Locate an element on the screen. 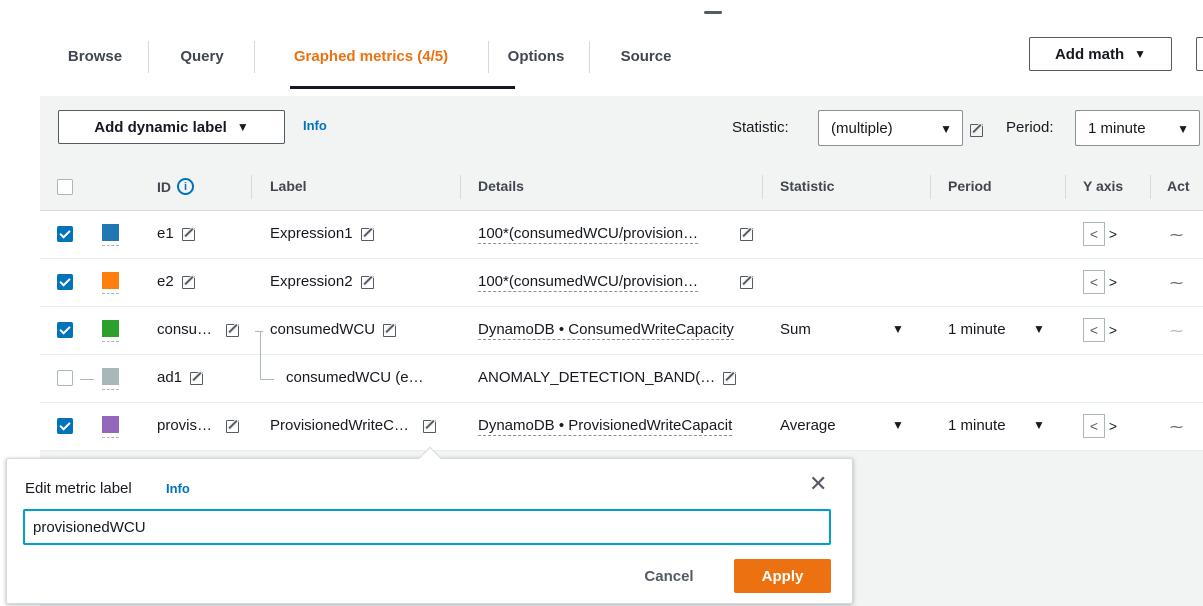 Image resolution: width=1203 pixels, height=606 pixels. add-dynamic-label-text: Add dynamic label is located at coordinates (160, 127).